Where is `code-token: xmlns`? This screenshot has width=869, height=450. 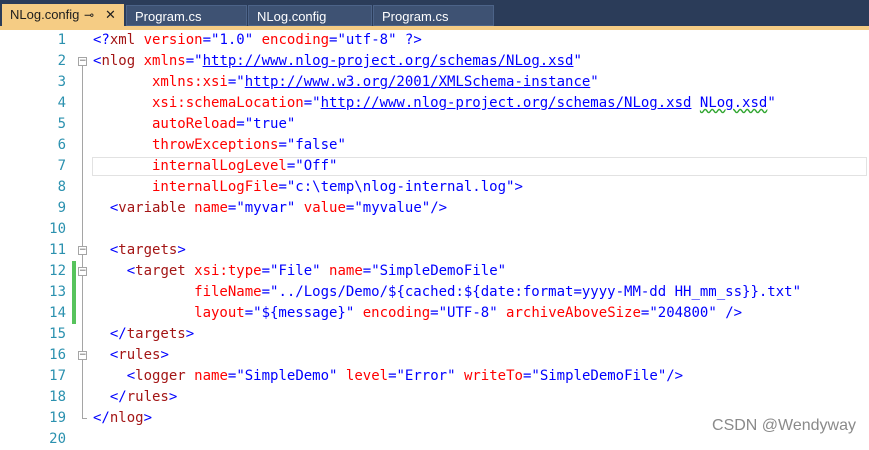
code-token: xmlns is located at coordinates (160, 61).